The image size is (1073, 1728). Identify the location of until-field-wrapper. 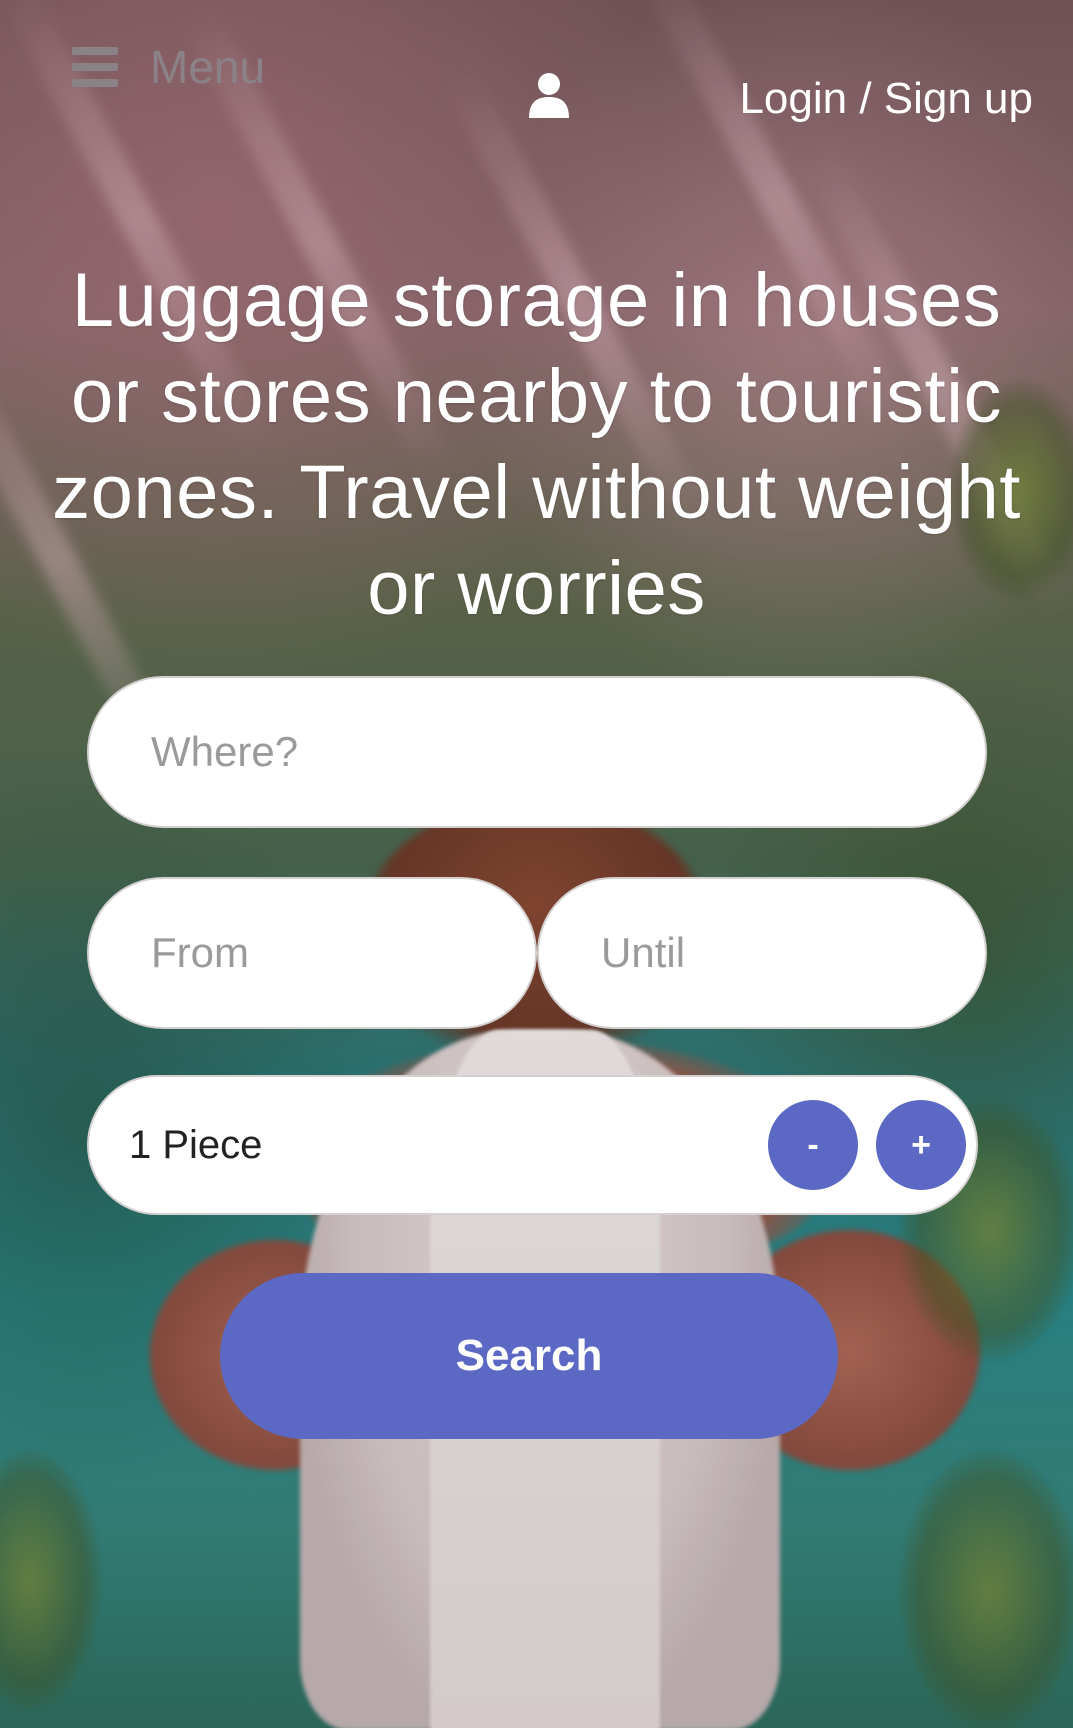
(762, 953).